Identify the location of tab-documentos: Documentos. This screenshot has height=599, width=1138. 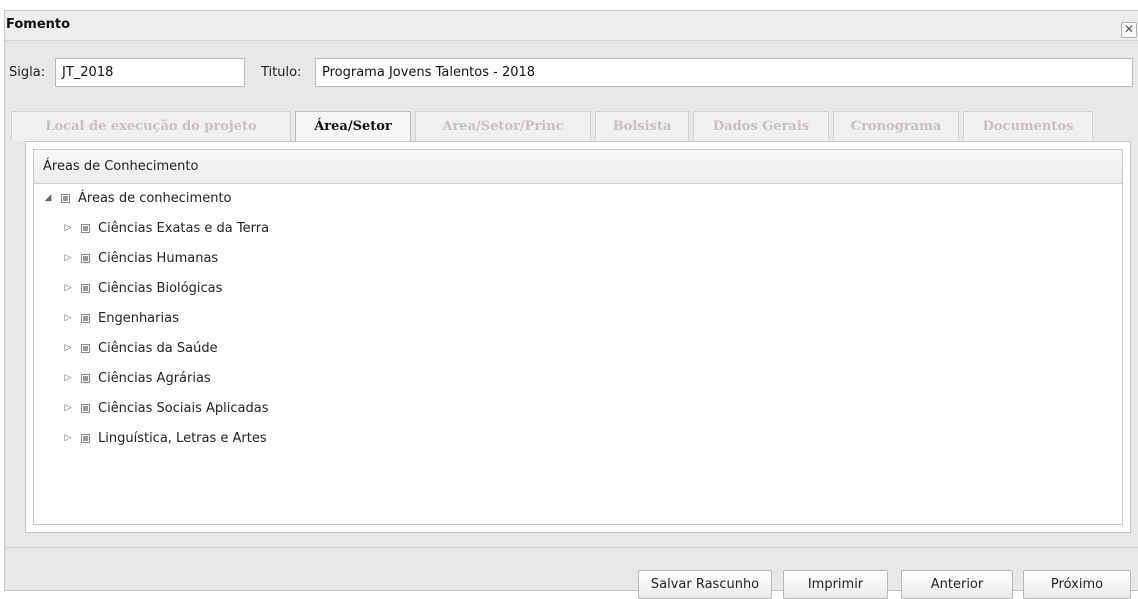
(1028, 126).